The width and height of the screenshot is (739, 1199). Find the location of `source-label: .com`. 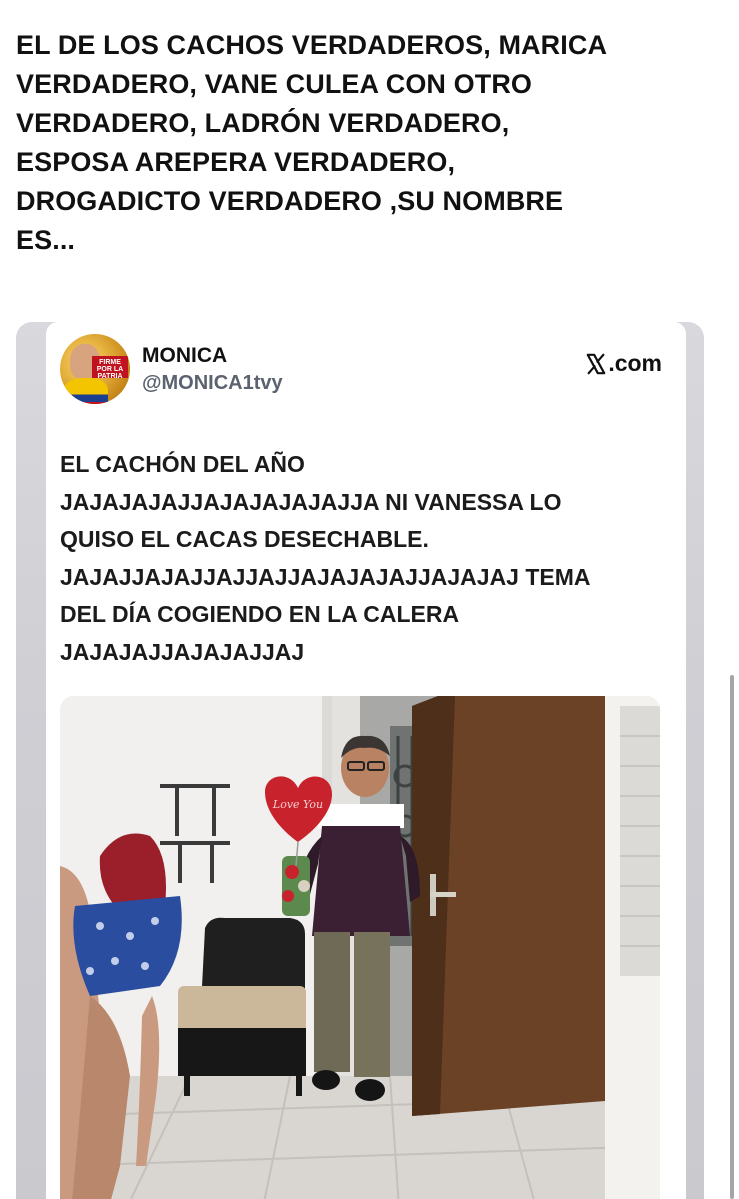

source-label: .com is located at coordinates (635, 363).